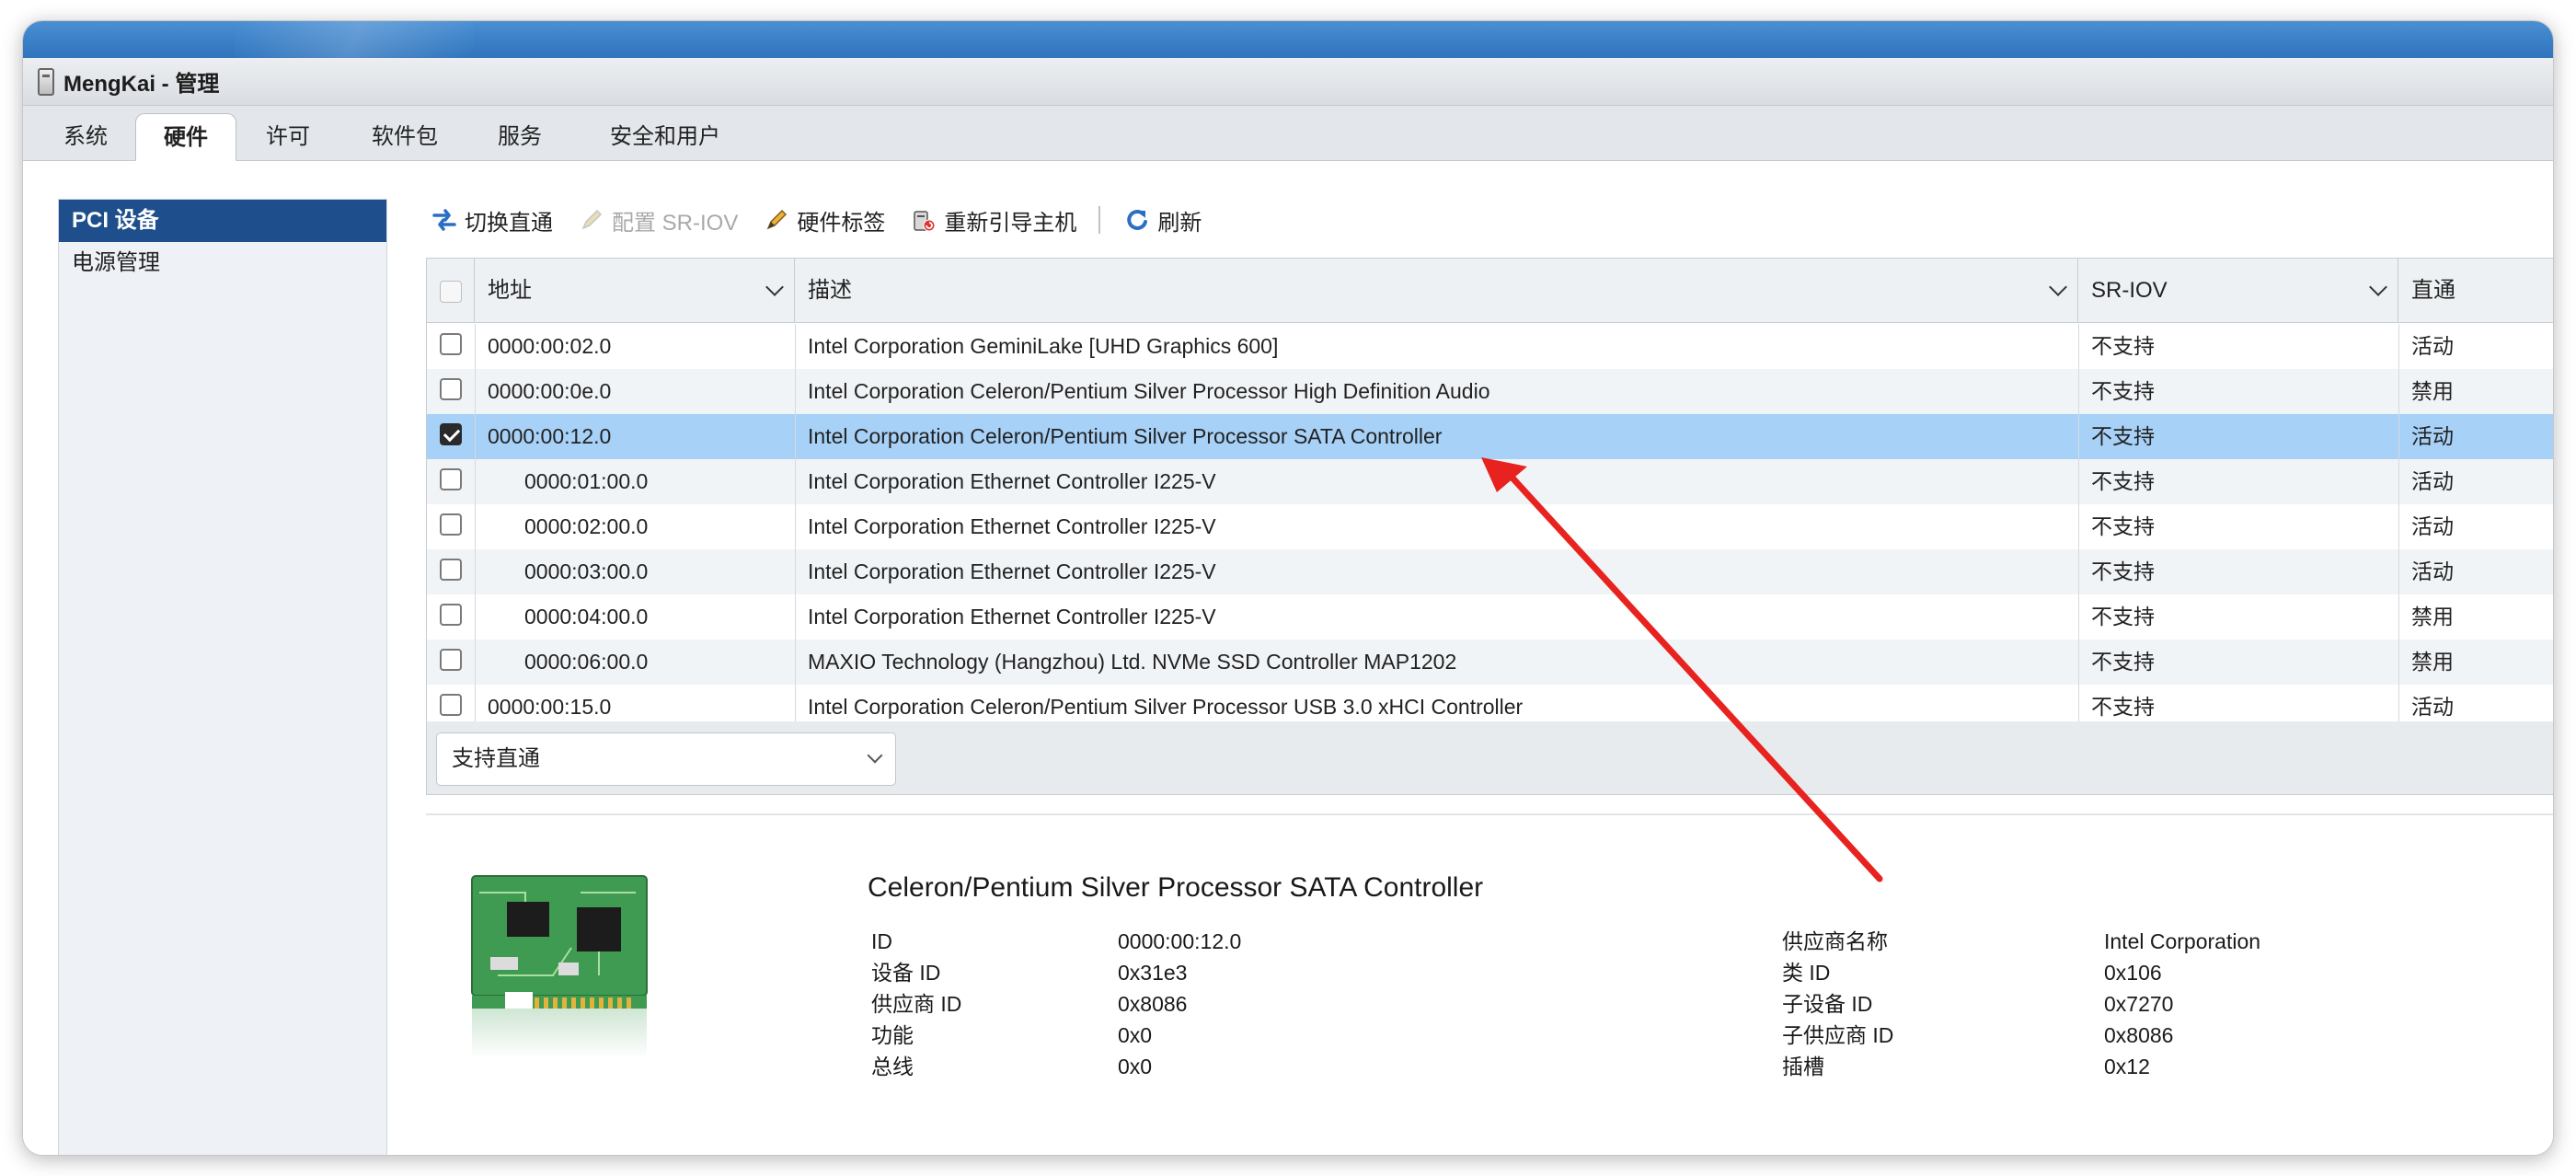 The width and height of the screenshot is (2576, 1176). What do you see at coordinates (222, 263) in the screenshot?
I see `sidebar-item-power-management: 电源管理` at bounding box center [222, 263].